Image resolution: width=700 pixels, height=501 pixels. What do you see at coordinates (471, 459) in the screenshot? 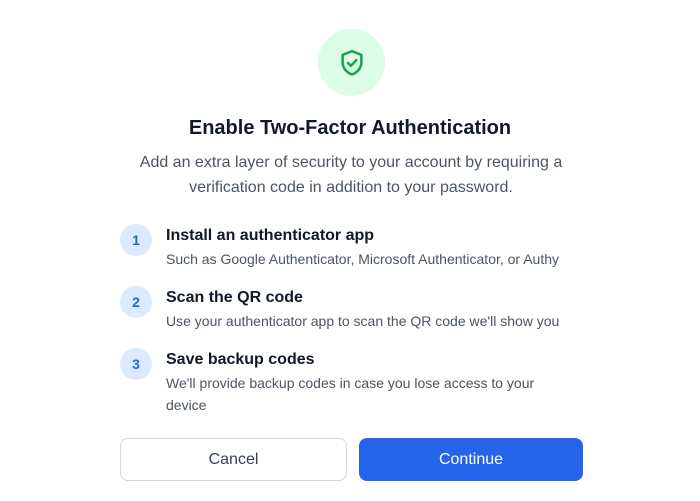
I see `continue-button: Continue` at bounding box center [471, 459].